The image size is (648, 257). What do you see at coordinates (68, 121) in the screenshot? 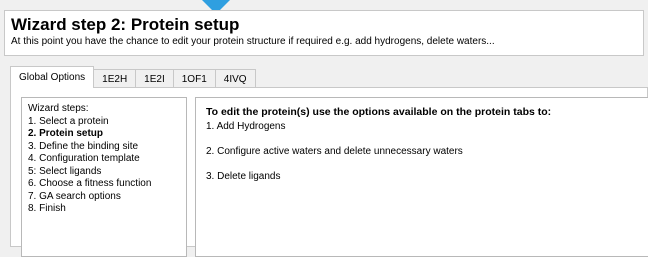
I see `wizard-step-1: 1. Select a protein` at bounding box center [68, 121].